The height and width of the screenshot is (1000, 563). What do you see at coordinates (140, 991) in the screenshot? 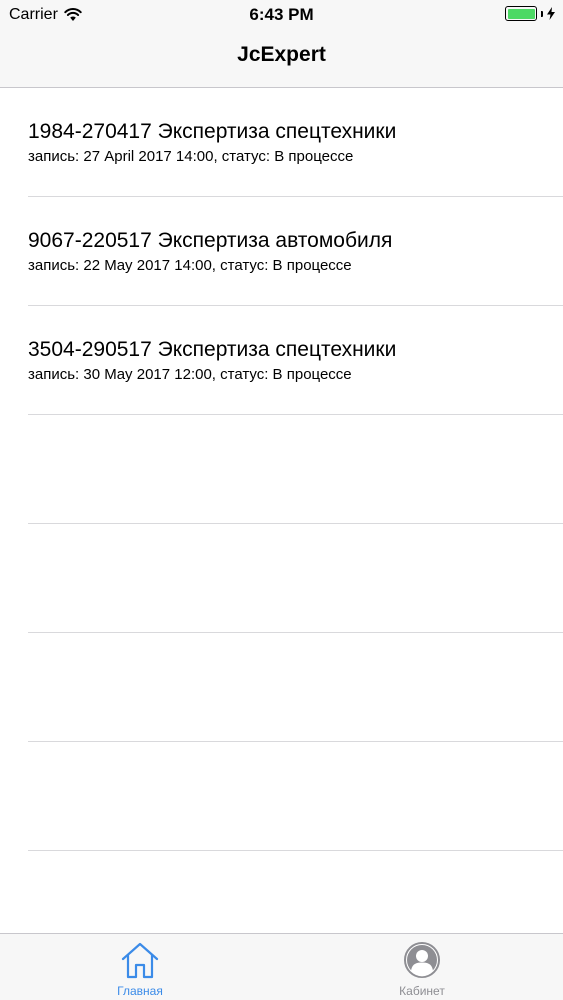
I see `tab-home-label: Главная` at bounding box center [140, 991].